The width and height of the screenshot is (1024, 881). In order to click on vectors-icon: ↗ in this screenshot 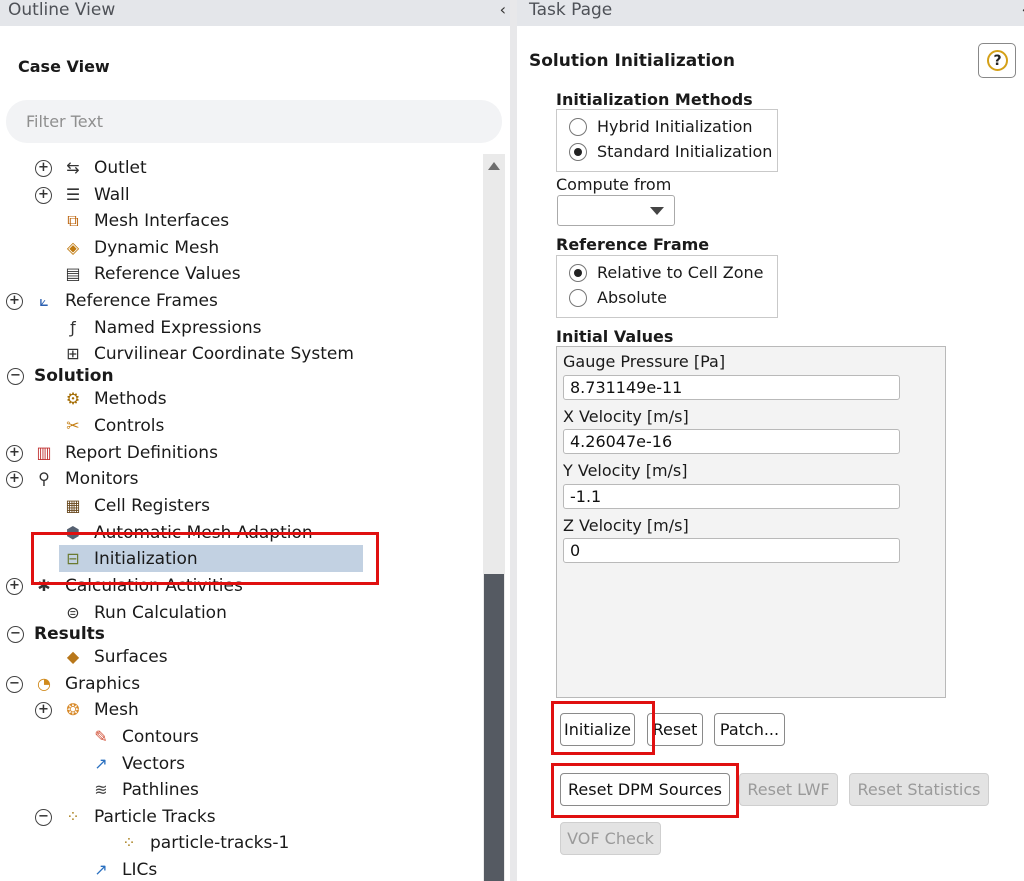, I will do `click(101, 763)`.